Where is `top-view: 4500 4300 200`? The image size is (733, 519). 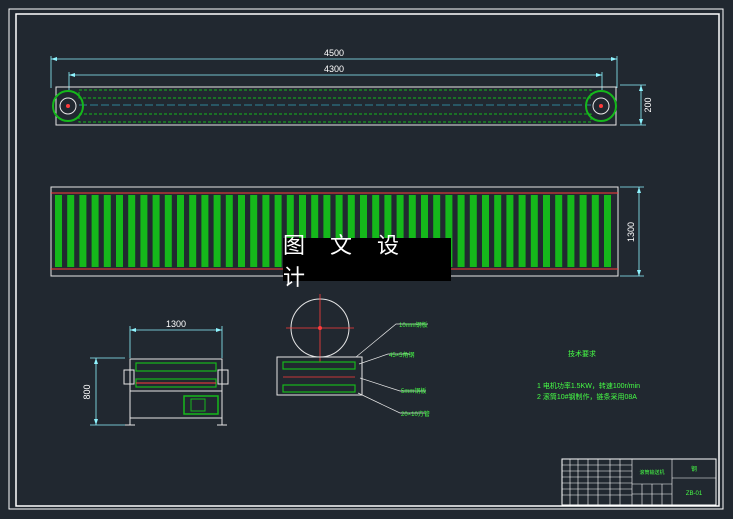 top-view: 4500 4300 200 is located at coordinates (351, 87).